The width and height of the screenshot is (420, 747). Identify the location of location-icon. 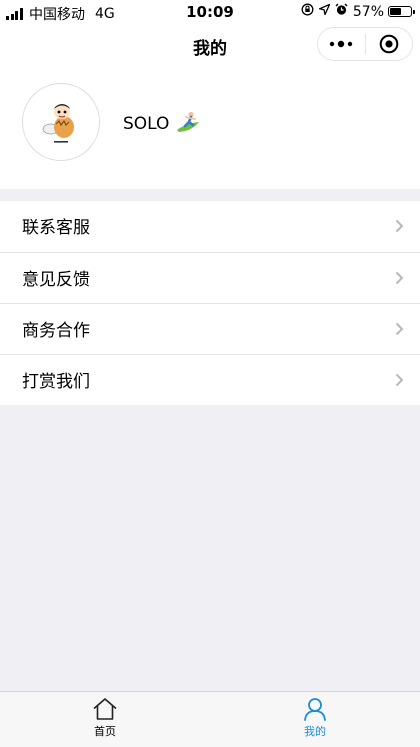
(324, 11).